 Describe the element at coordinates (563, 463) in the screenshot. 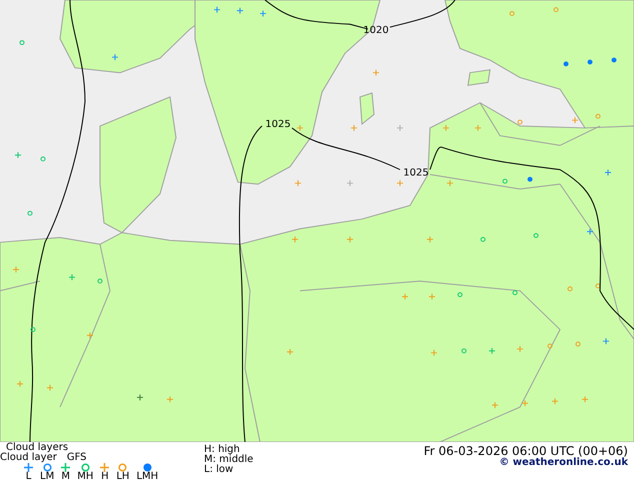

I see `copyright-text: © weatheronline.co.uk` at that location.